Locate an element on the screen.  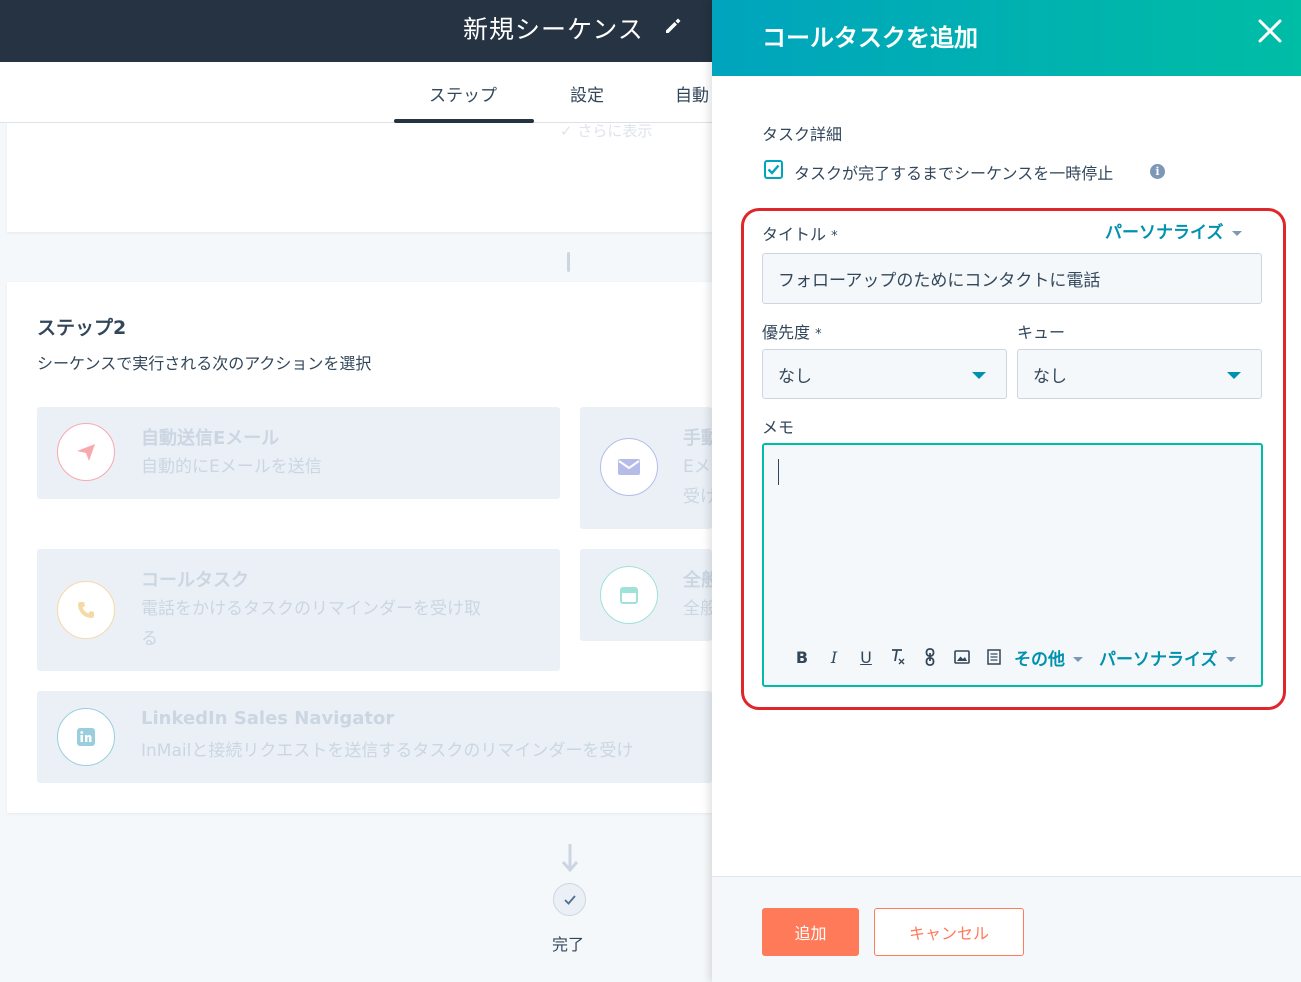
priority-label: 優先度 * is located at coordinates (792, 332).